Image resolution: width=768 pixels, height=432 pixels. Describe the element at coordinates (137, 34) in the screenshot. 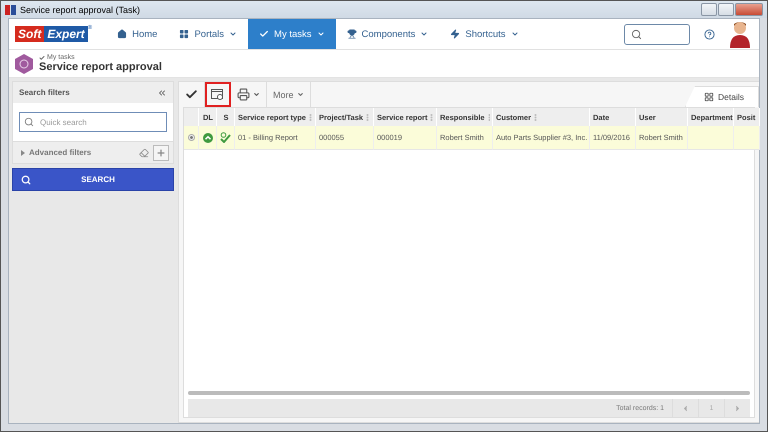

I see `nav-tab: Home` at that location.